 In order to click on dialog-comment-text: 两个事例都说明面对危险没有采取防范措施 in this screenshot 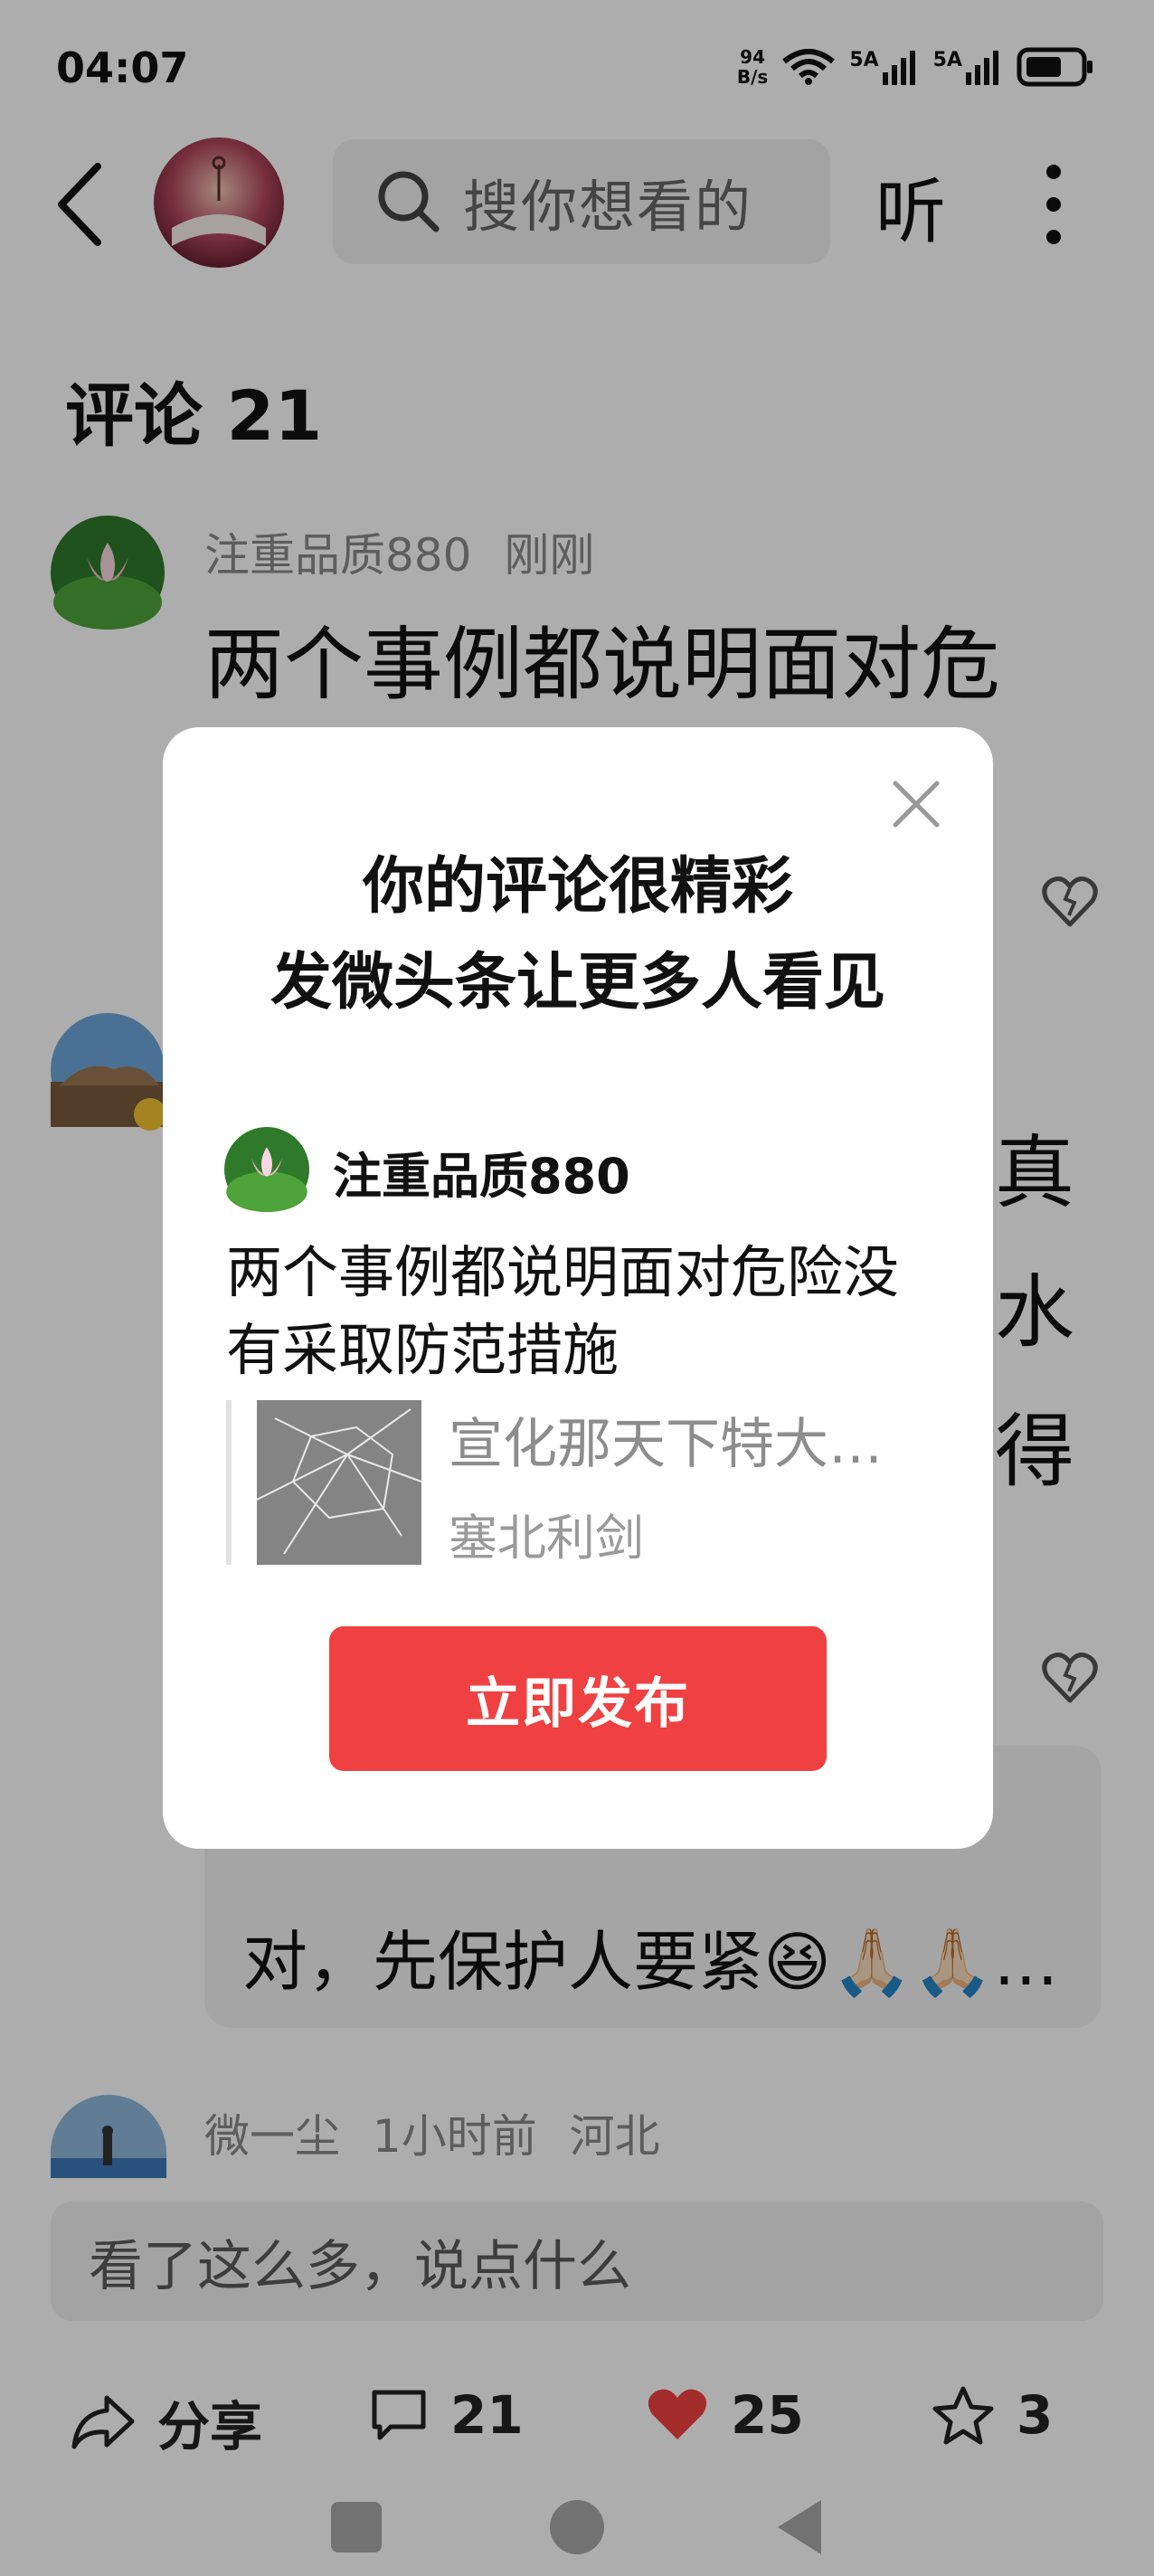, I will do `click(563, 1311)`.